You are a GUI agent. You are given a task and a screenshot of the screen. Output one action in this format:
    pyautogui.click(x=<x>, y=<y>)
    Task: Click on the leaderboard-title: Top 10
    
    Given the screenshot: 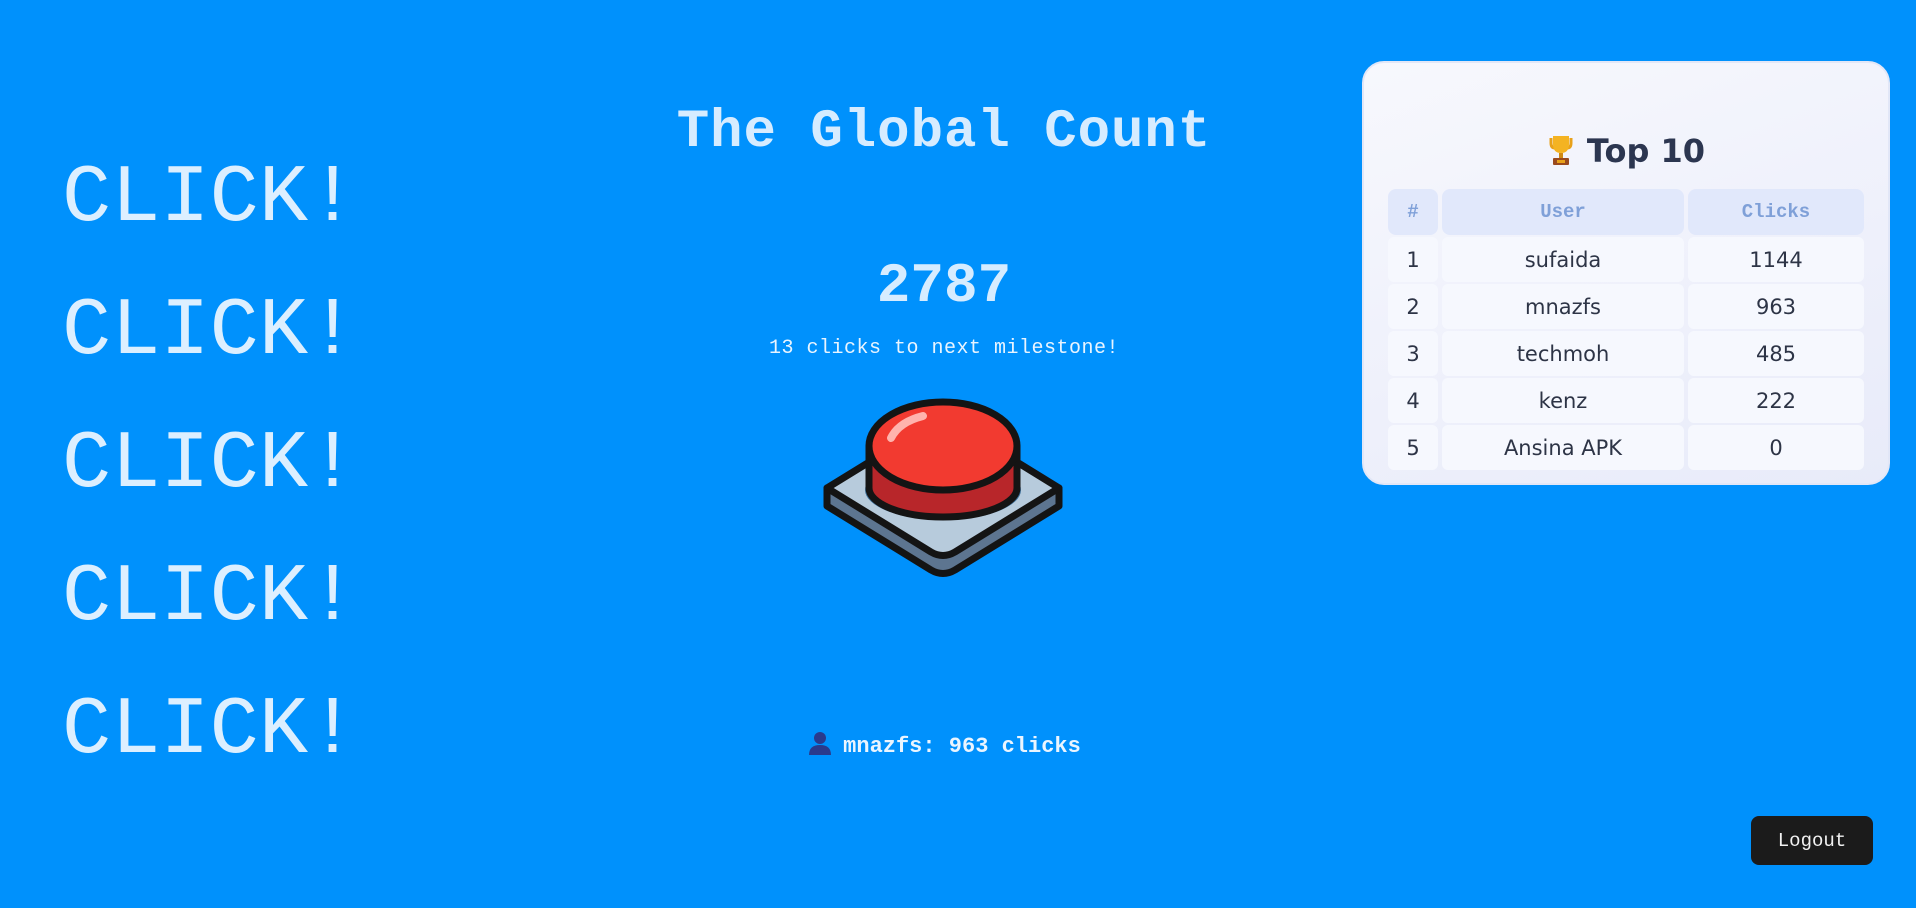 What is the action you would take?
    pyautogui.click(x=1626, y=151)
    